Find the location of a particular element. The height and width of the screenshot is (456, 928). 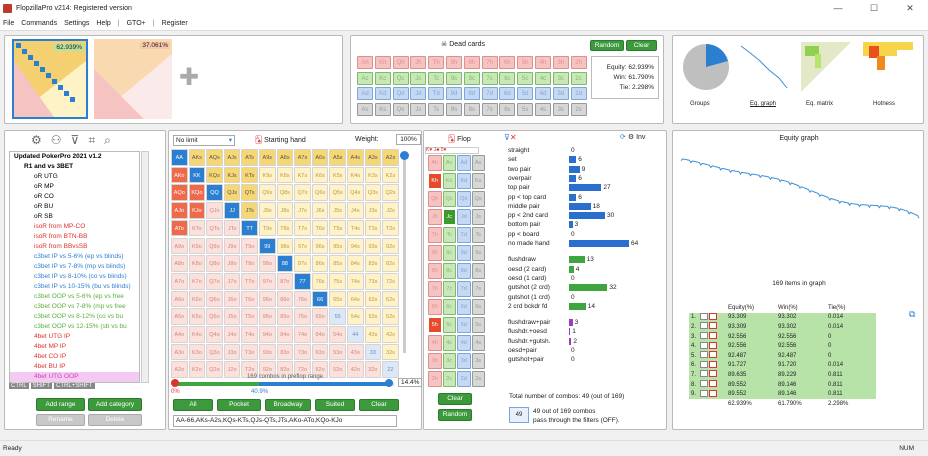

tree-item: oR CO is located at coordinates (74, 197).